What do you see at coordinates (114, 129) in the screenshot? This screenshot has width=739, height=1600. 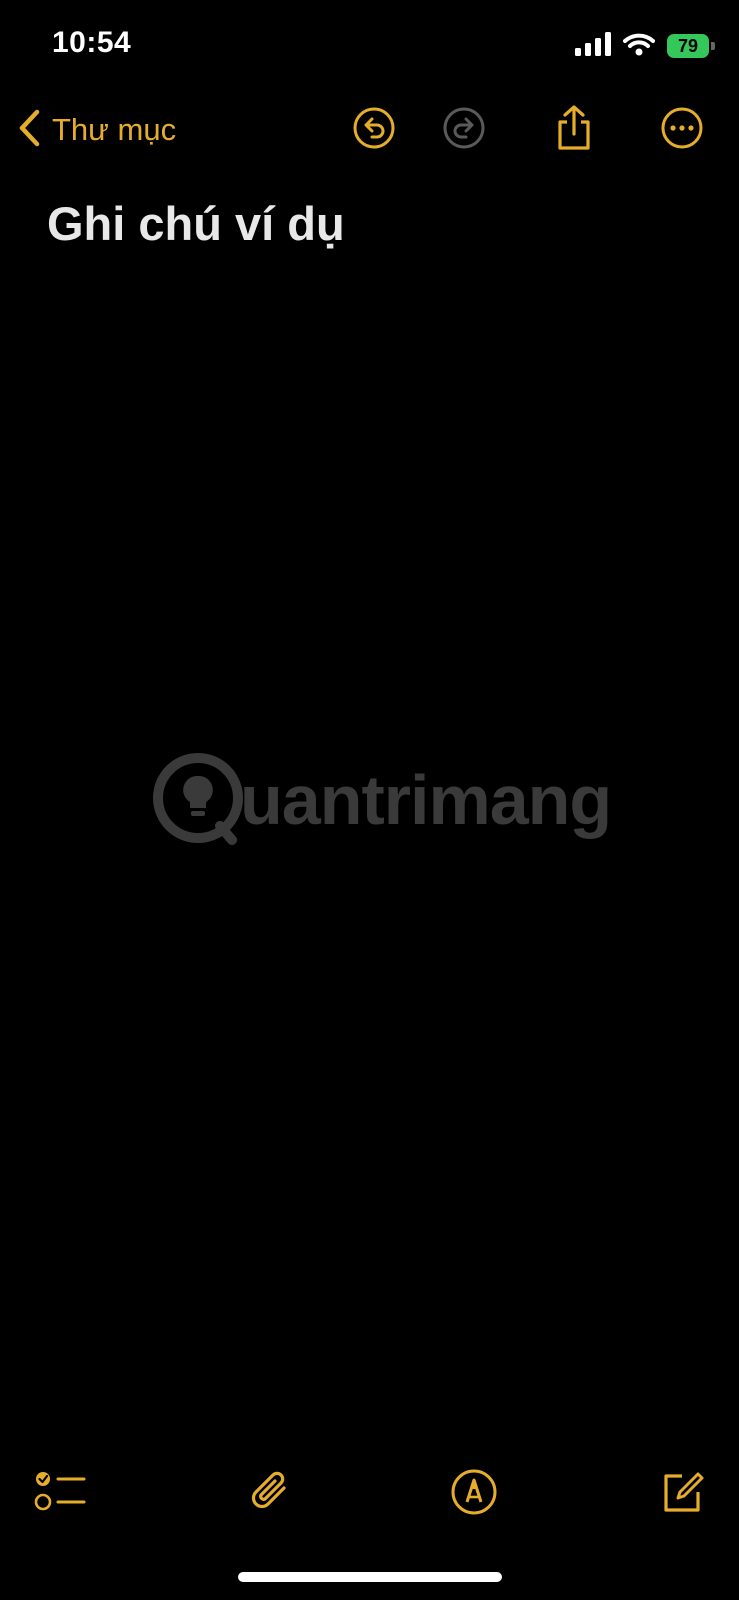 I see `back-label: Thư mục` at bounding box center [114, 129].